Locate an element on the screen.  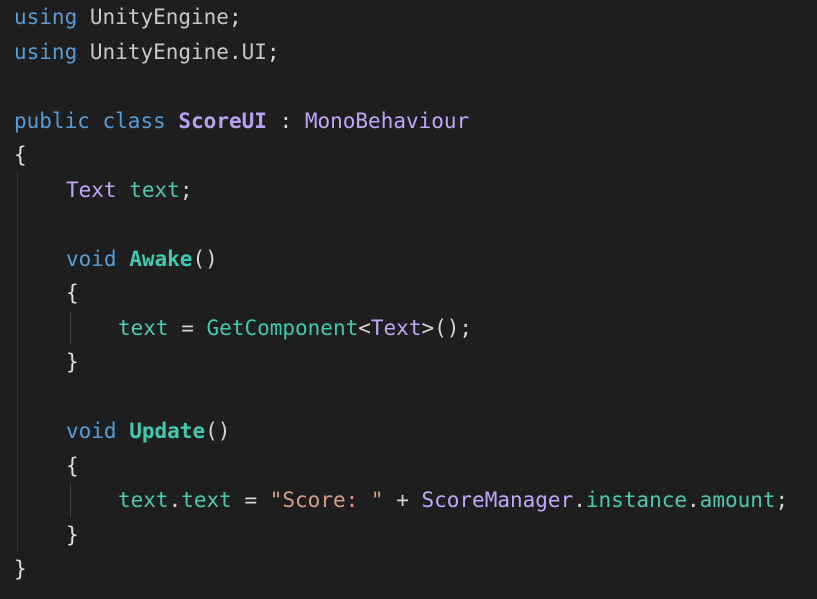
code-token: Awake is located at coordinates (161, 258).